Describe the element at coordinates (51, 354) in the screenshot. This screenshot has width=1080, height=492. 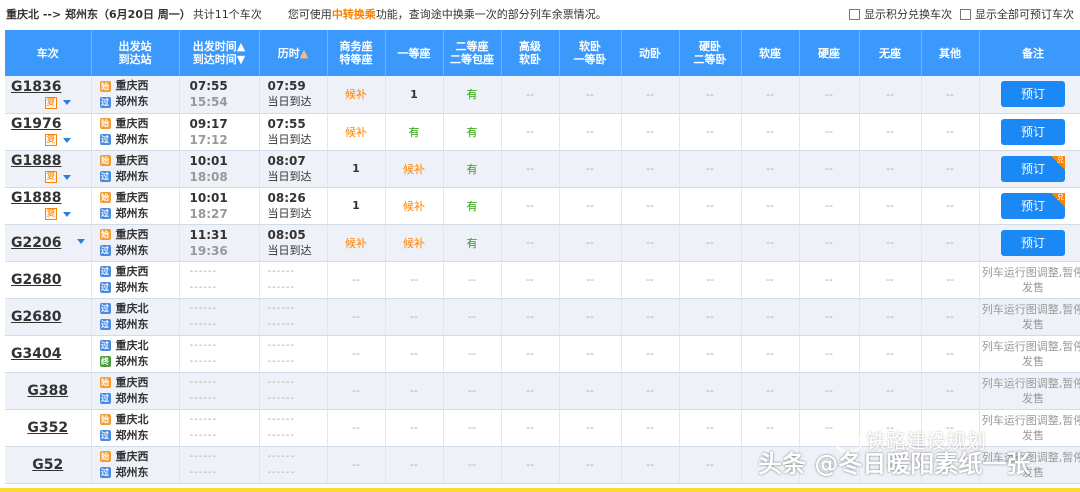
I see `train-number-link: G3404` at that location.